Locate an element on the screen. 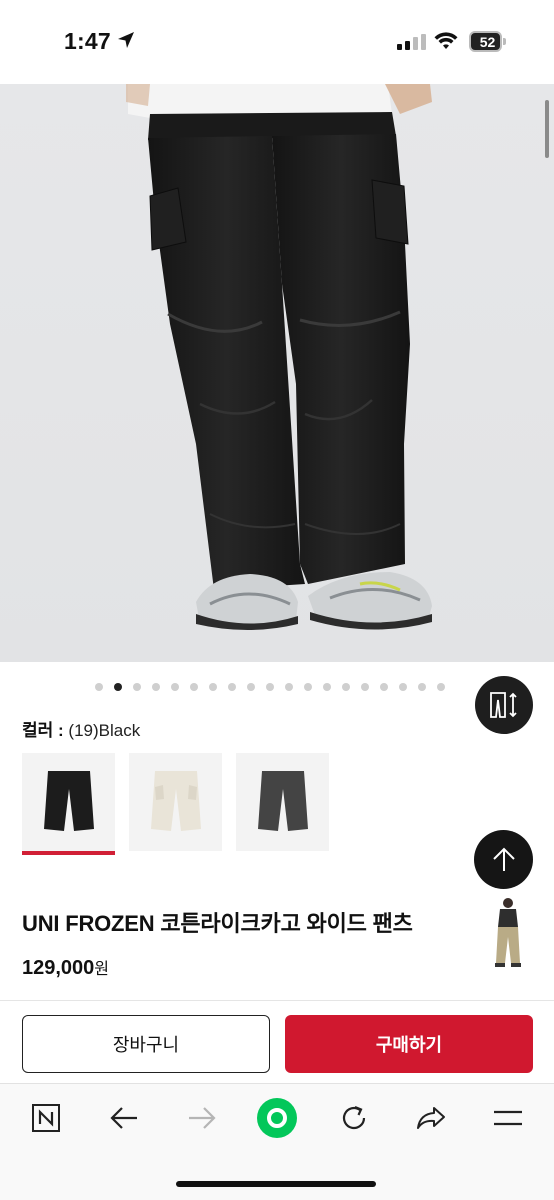 This screenshot has width=554, height=1200. forward-arrow-icon is located at coordinates (202, 1118).